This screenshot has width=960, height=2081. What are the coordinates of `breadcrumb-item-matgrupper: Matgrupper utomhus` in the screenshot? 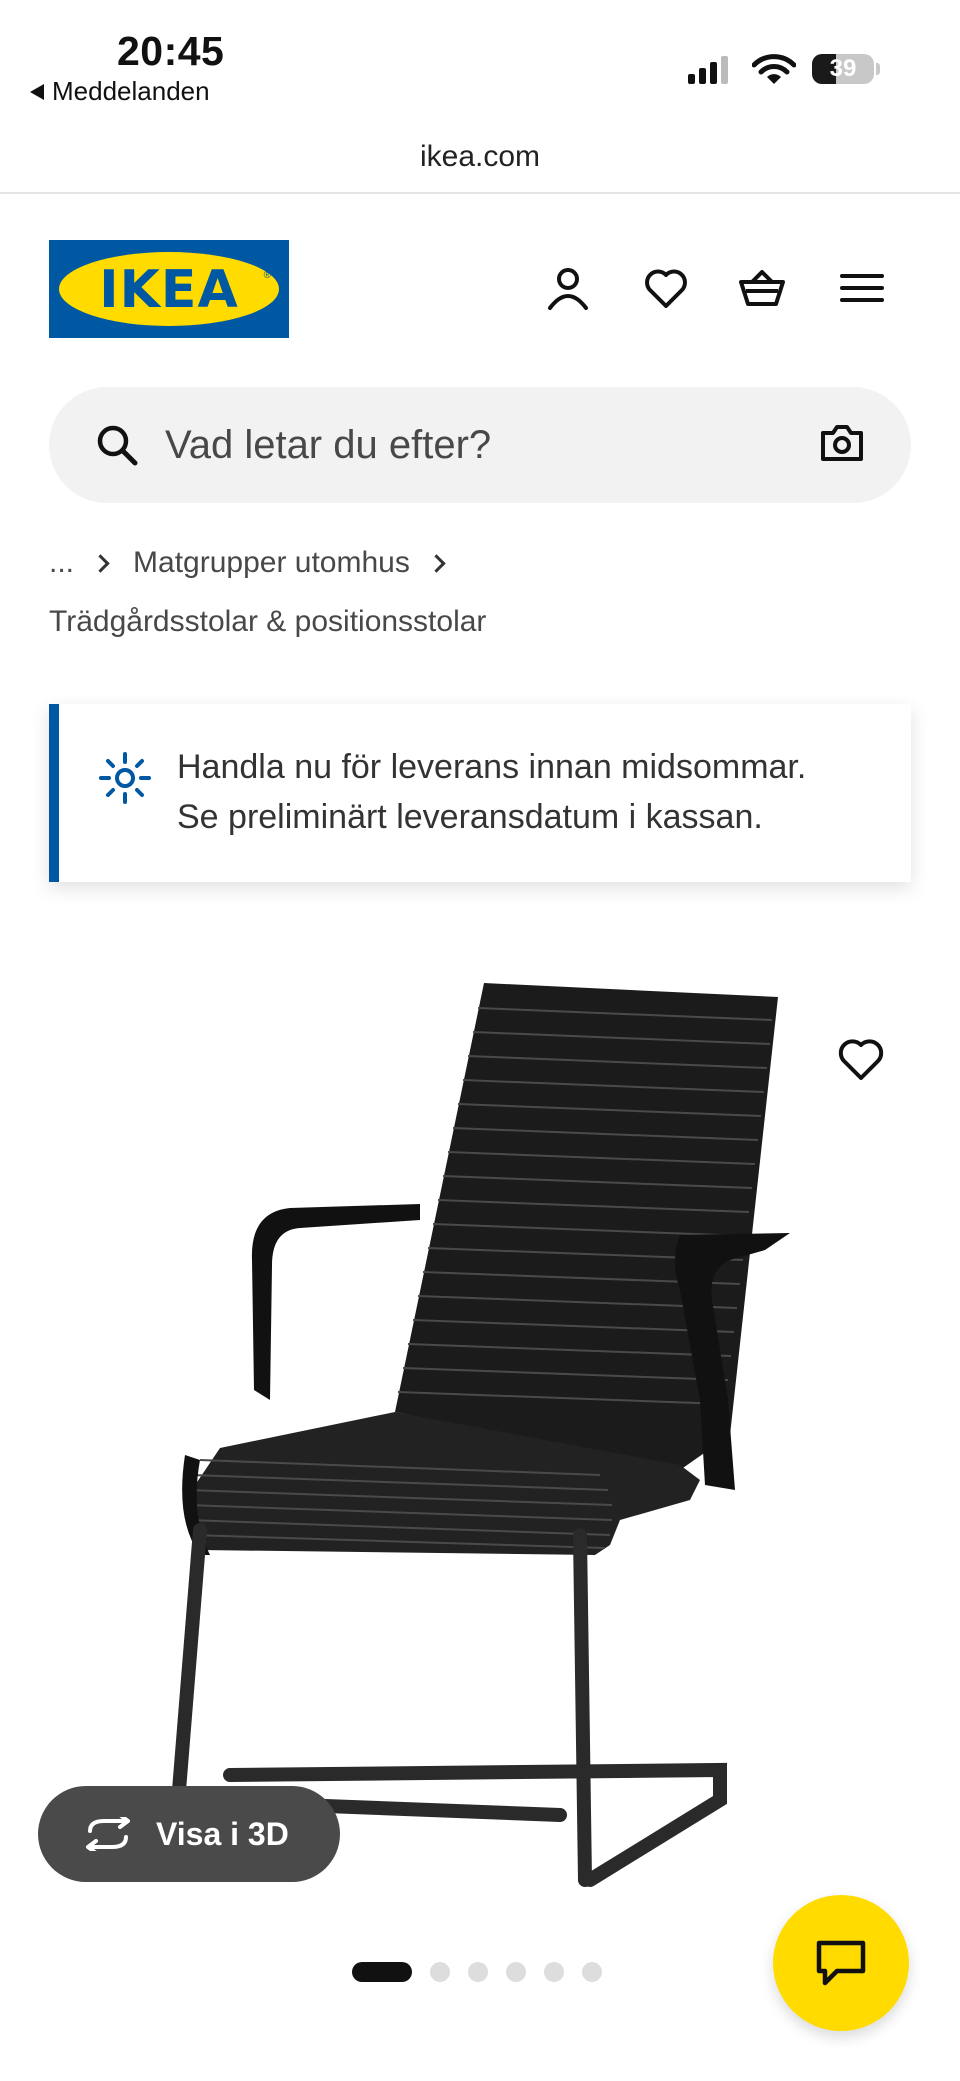 It's located at (271, 563).